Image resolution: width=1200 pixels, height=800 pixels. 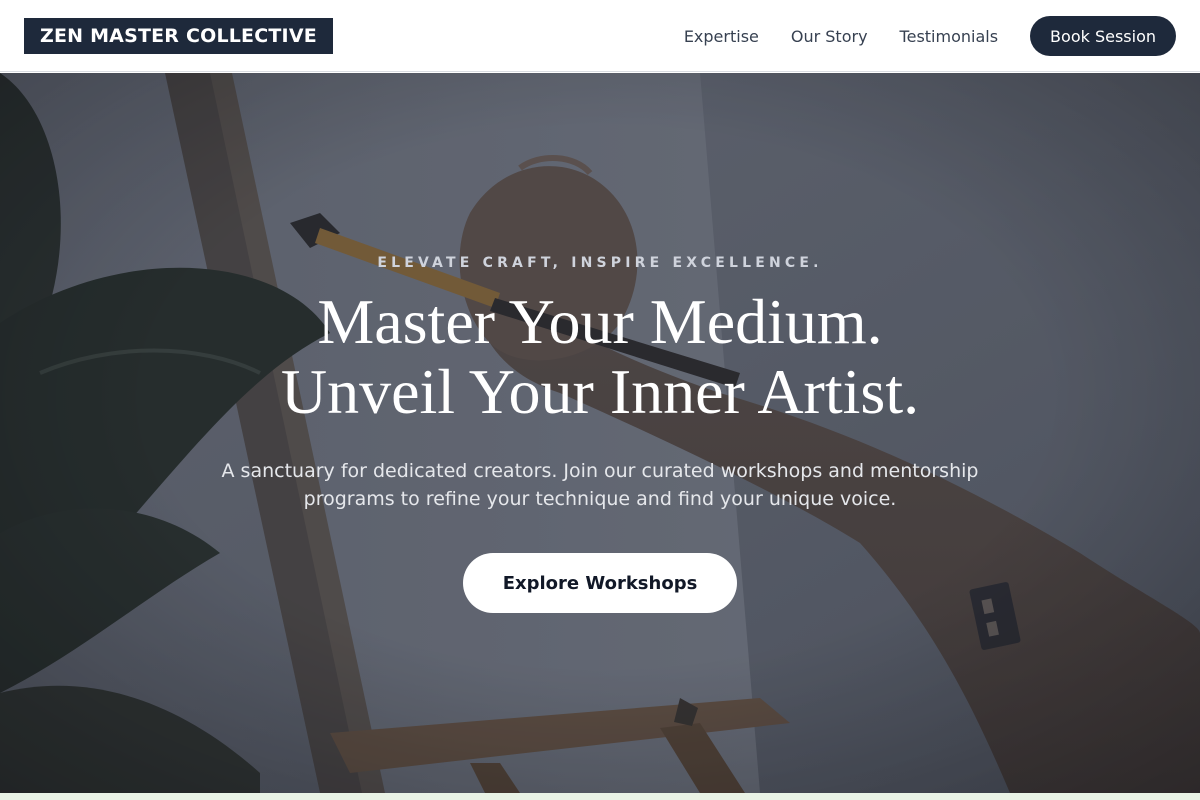 I want to click on page-bottom-strip, so click(x=600, y=796).